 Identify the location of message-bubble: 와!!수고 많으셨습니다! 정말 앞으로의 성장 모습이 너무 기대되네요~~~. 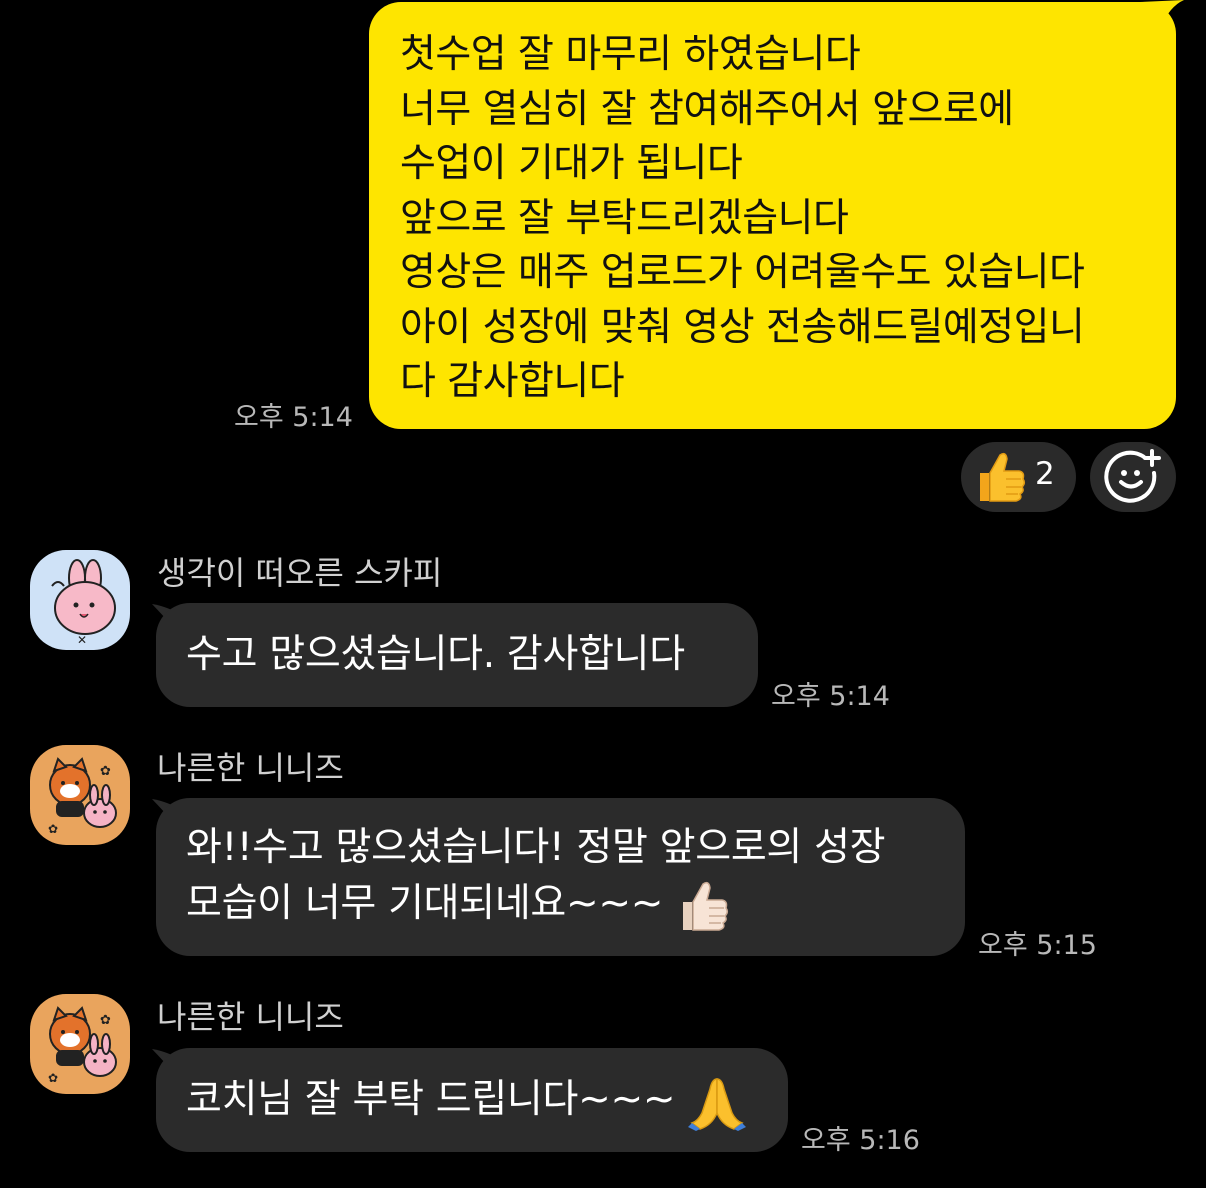
(560, 877).